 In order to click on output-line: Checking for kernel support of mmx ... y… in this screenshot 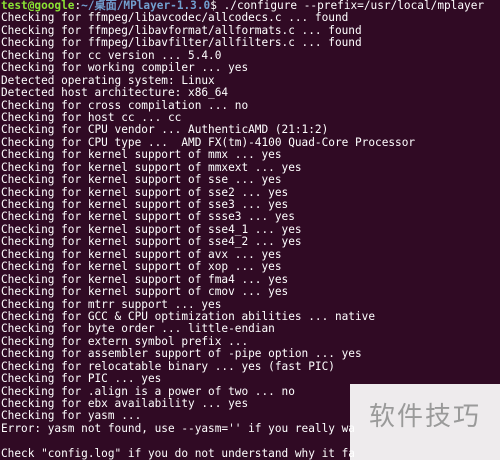, I will do `click(141, 155)`.